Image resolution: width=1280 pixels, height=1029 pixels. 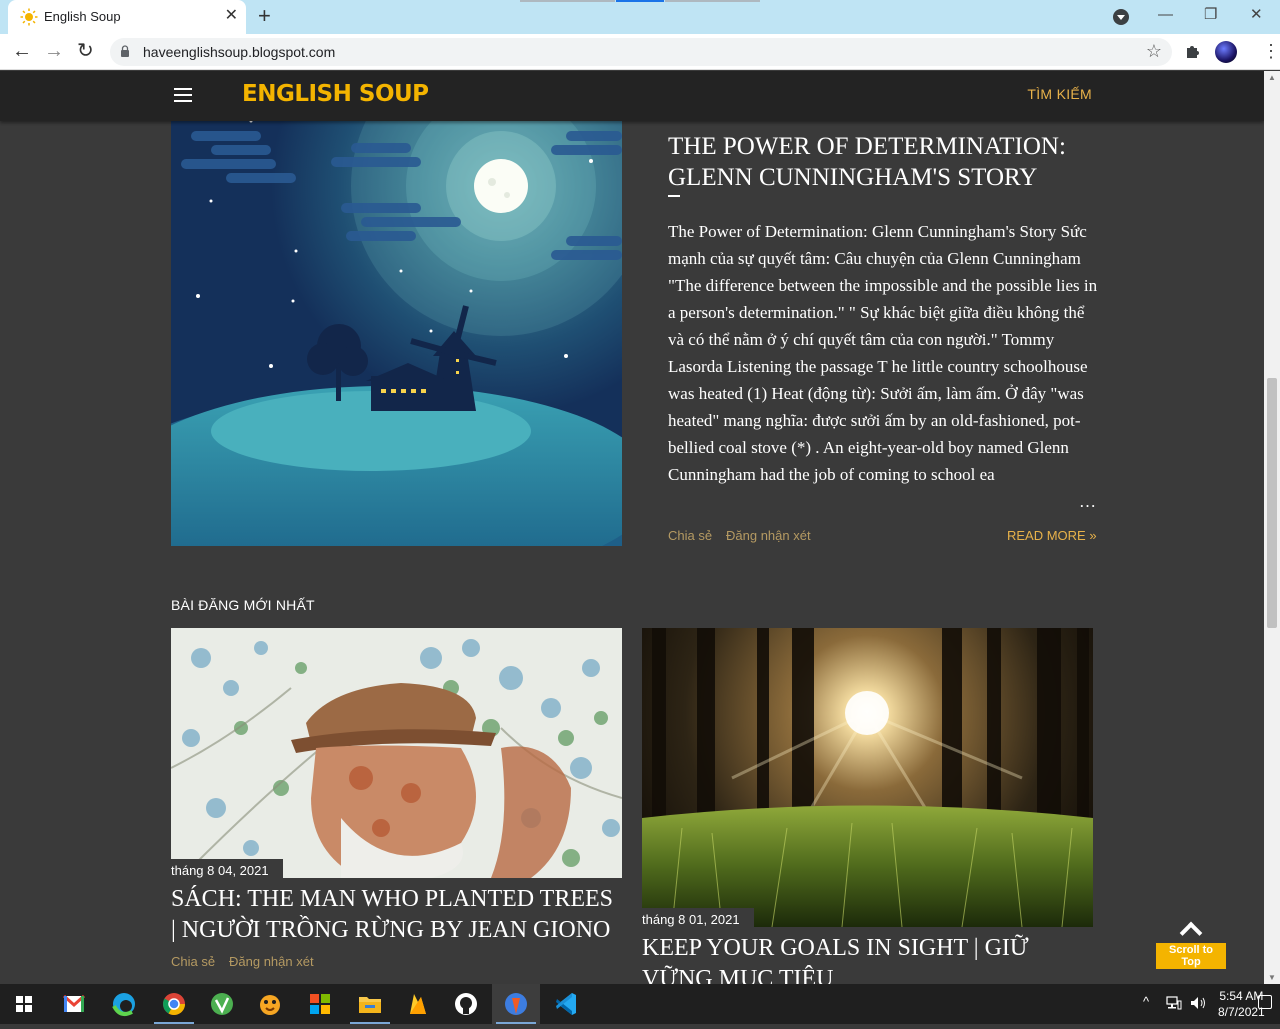 I want to click on restore-button: ❐, so click(x=1210, y=15).